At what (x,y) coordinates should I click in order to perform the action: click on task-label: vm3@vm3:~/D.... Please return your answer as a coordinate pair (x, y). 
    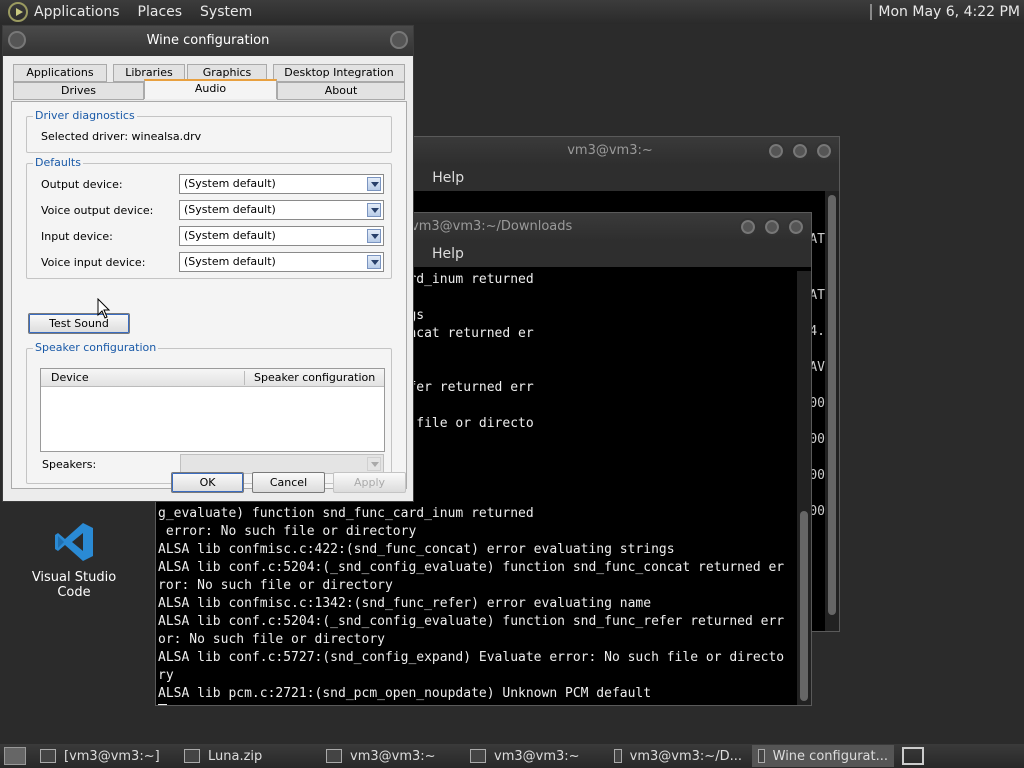
    Looking at the image, I should click on (685, 756).